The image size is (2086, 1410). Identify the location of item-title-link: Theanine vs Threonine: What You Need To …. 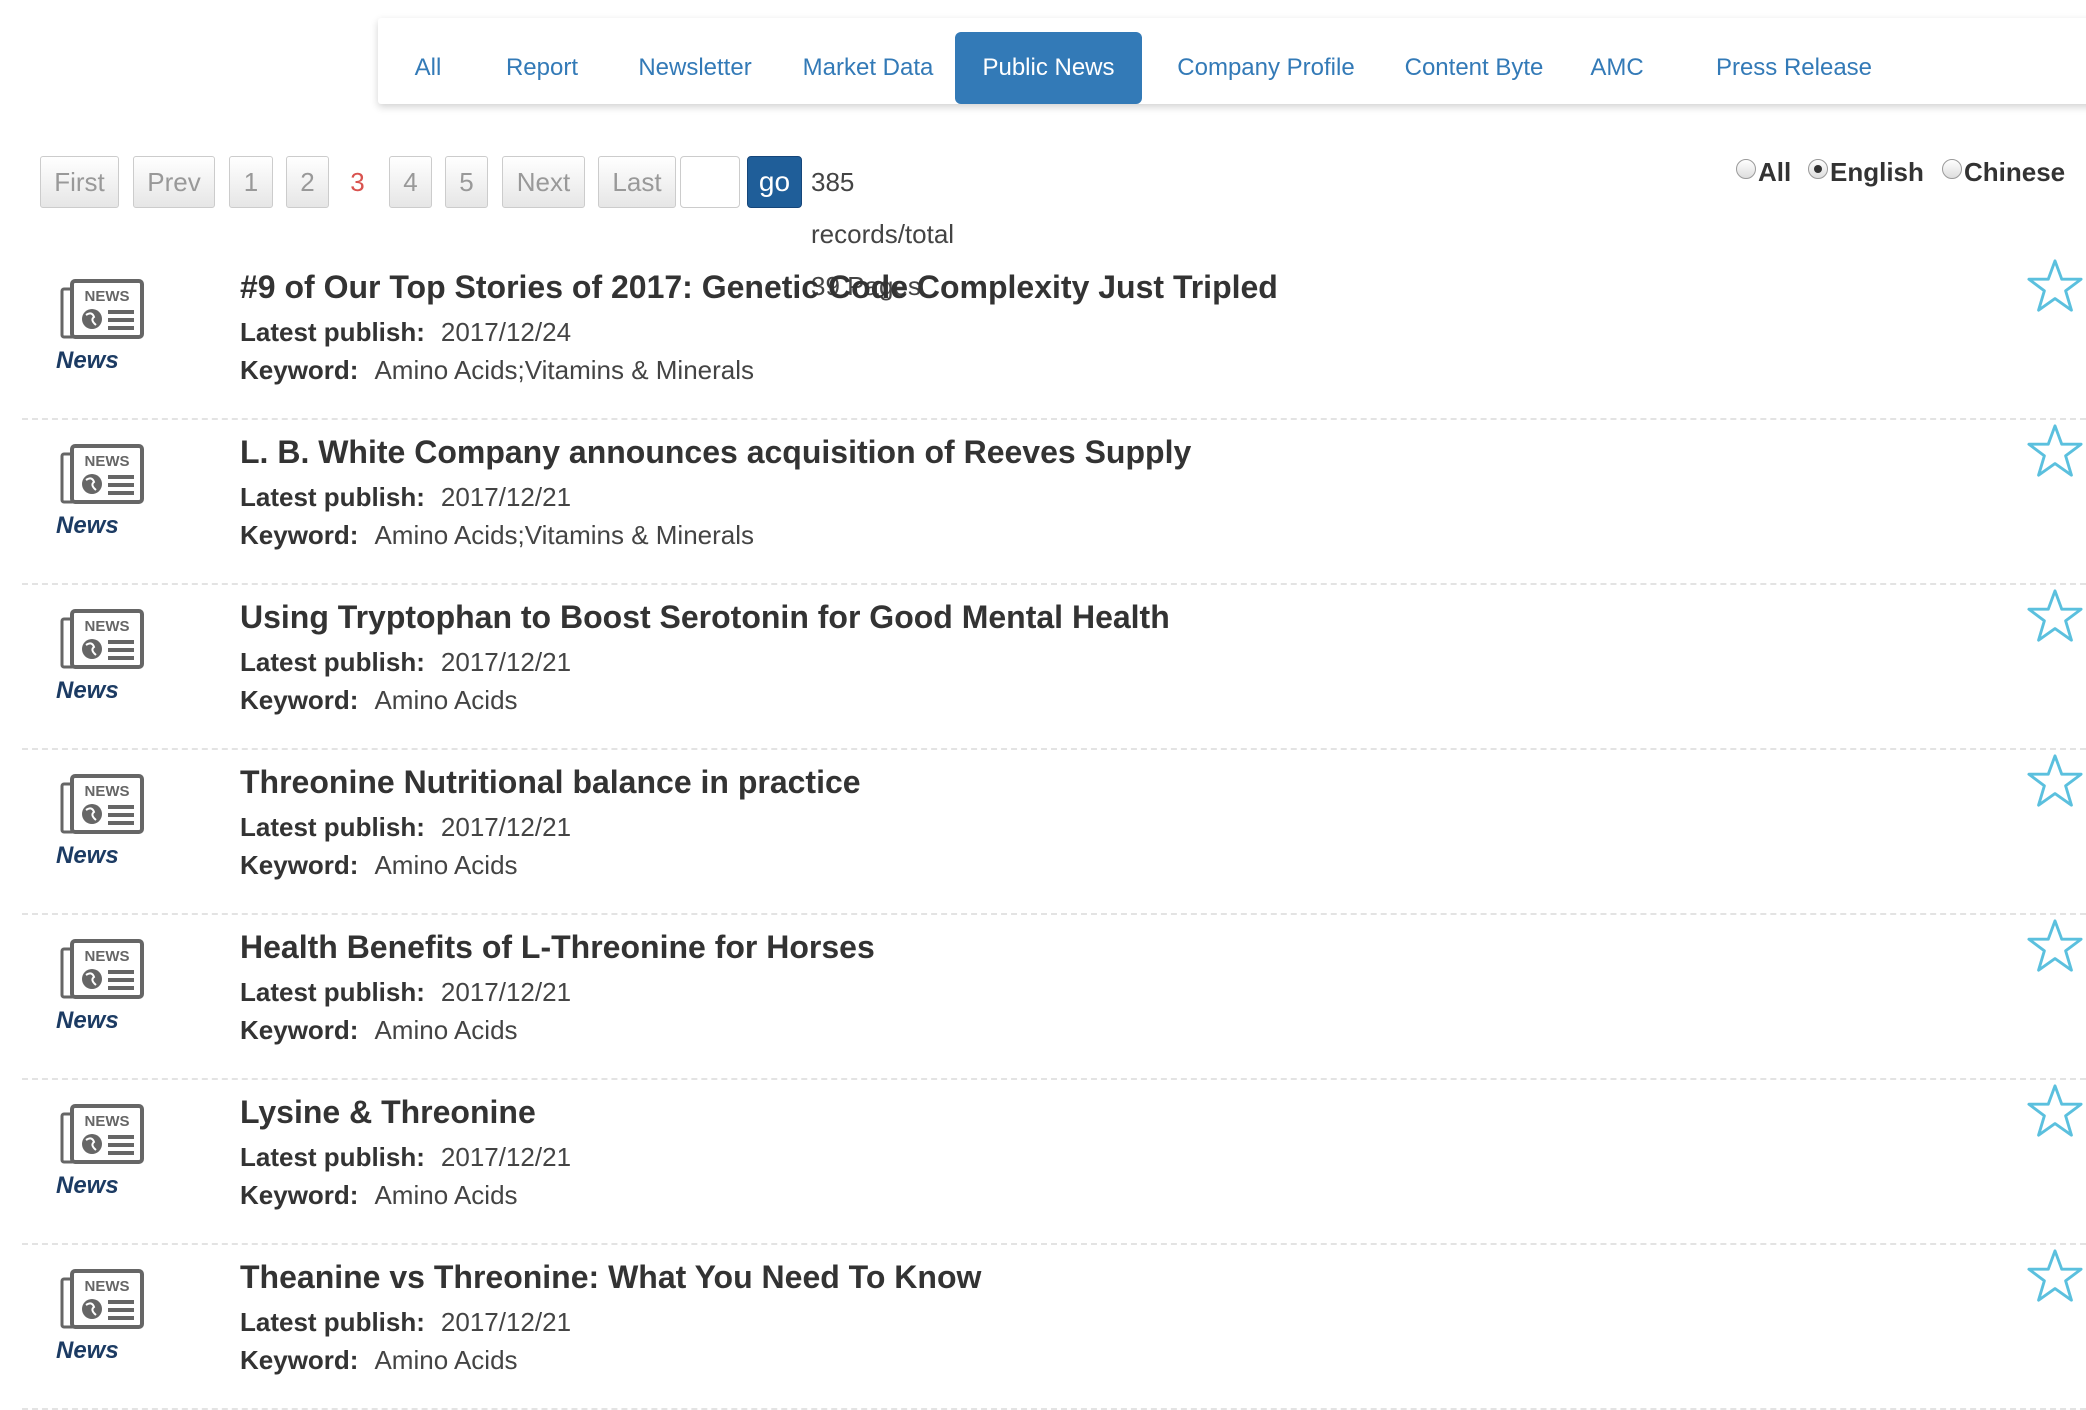
(610, 1277).